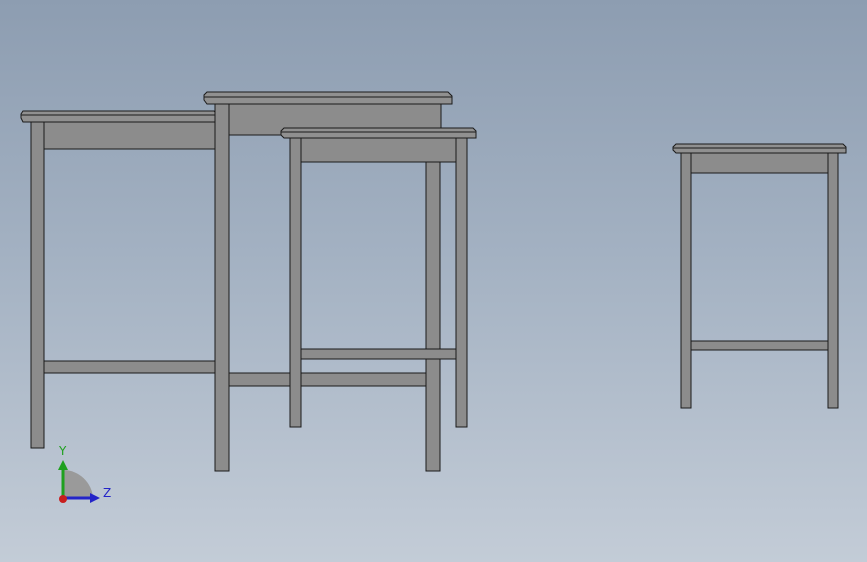 The image size is (867, 562). I want to click on table-large-left, so click(121, 279).